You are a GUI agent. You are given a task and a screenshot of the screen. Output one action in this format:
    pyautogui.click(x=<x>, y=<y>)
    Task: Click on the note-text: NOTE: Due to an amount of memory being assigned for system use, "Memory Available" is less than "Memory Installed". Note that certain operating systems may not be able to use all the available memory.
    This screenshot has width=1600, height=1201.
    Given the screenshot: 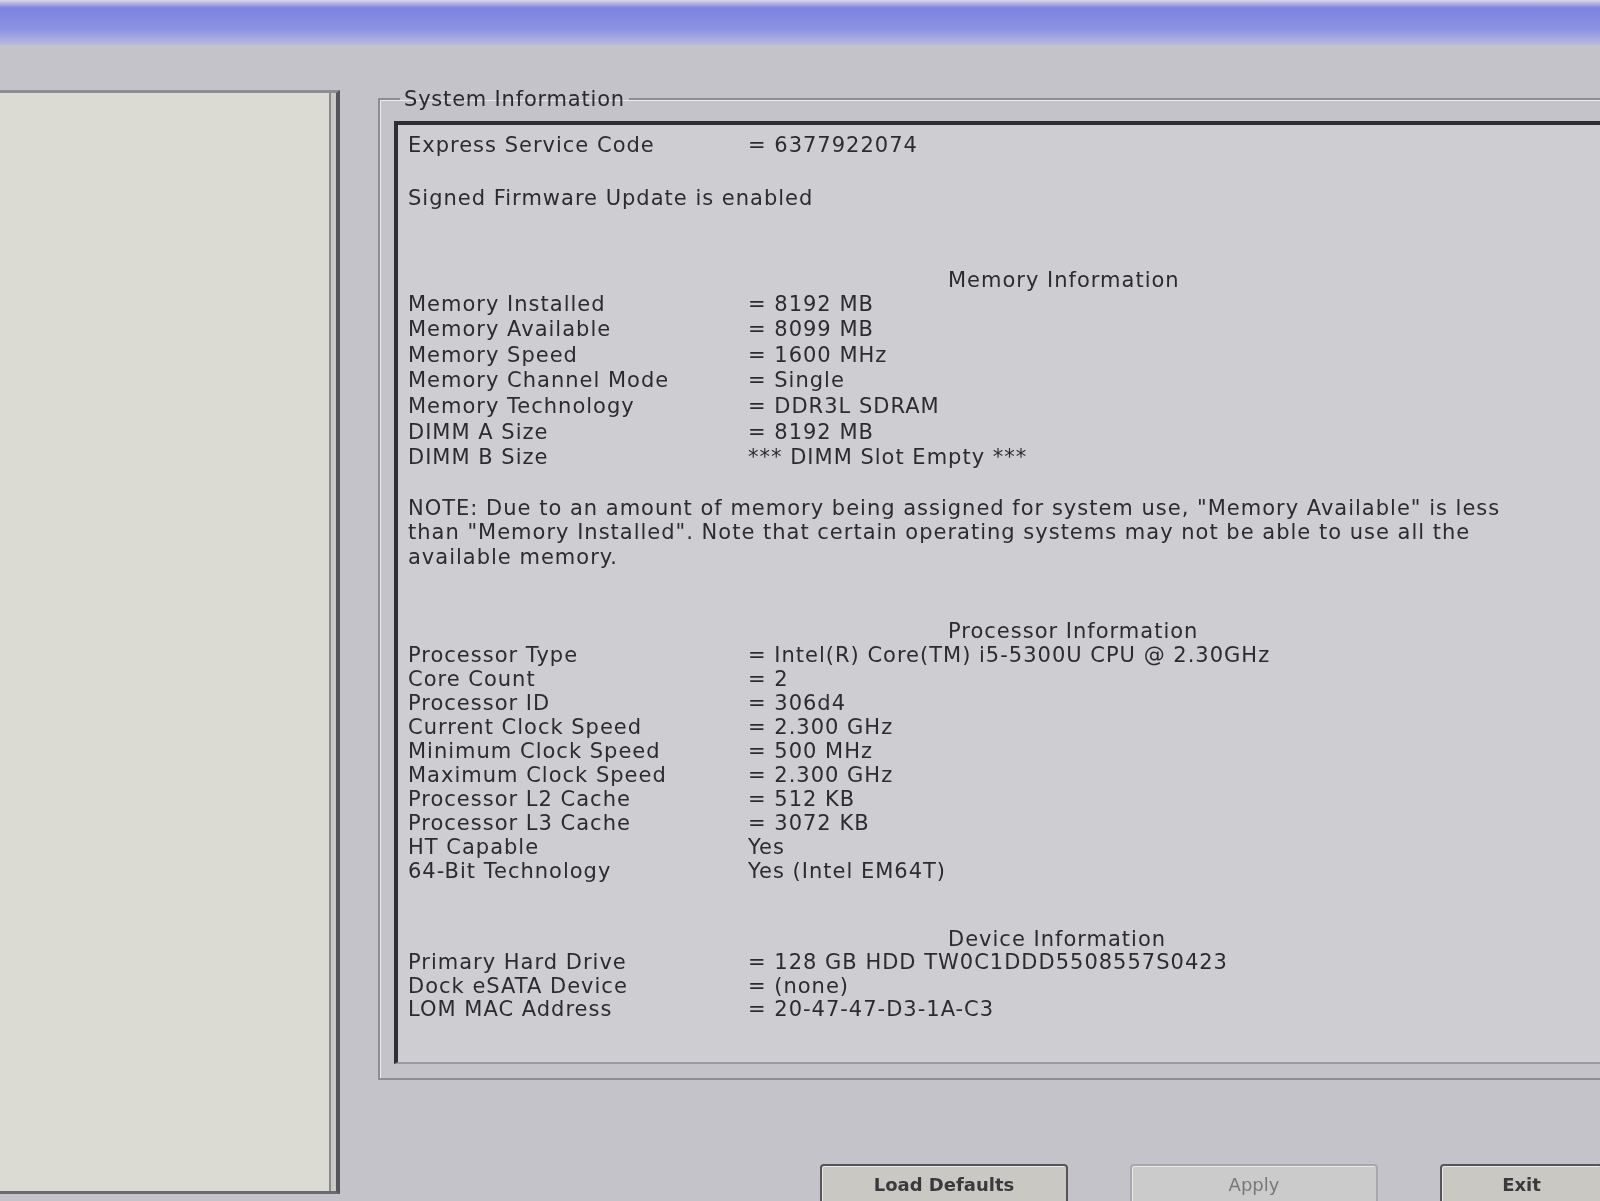 What is the action you would take?
    pyautogui.click(x=955, y=532)
    